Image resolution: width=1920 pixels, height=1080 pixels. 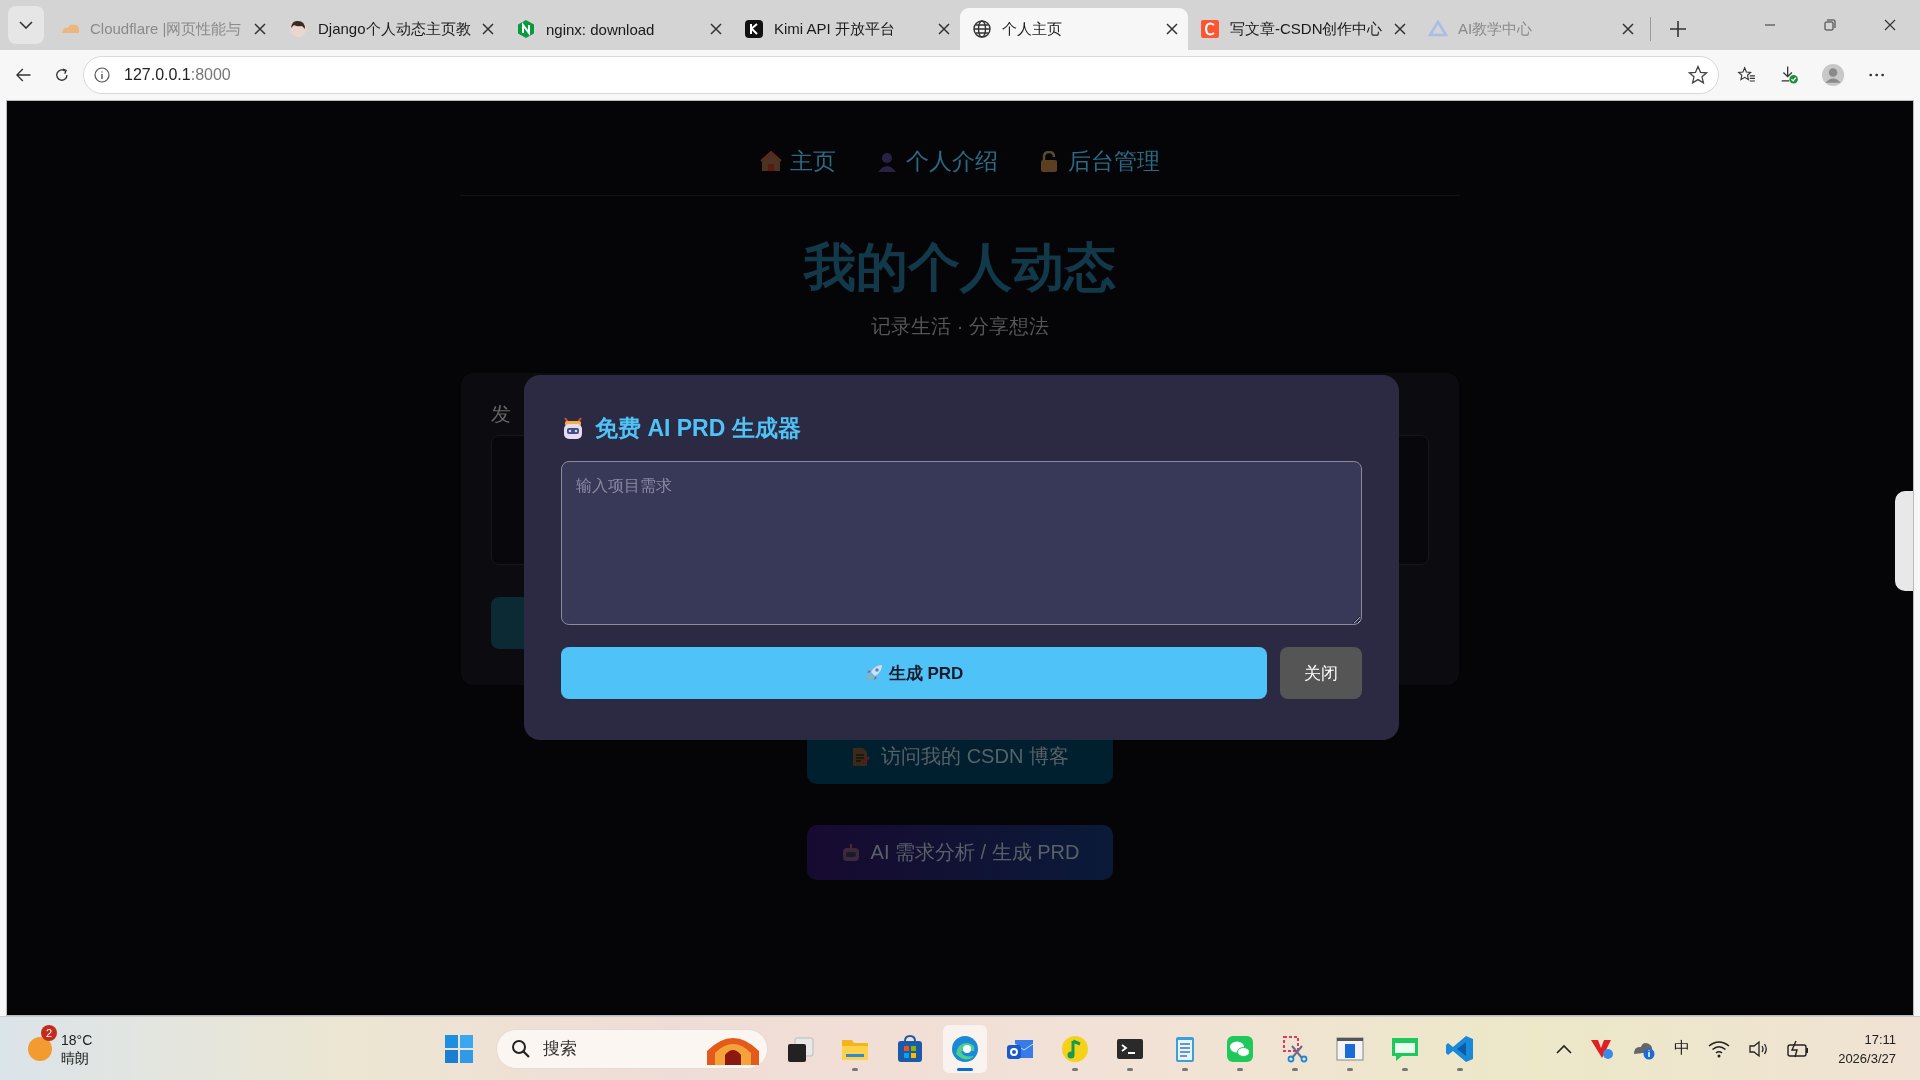 What do you see at coordinates (632, 1048) in the screenshot?
I see `search-field: 搜索` at bounding box center [632, 1048].